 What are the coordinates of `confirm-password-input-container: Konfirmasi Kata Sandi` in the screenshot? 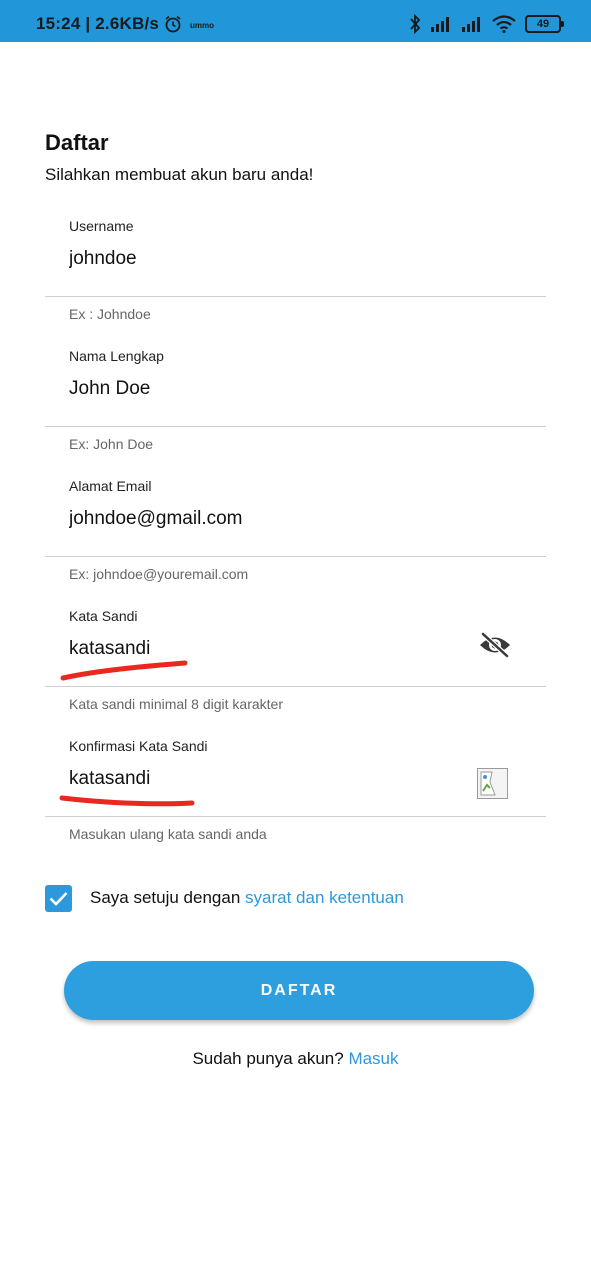 It's located at (295, 773).